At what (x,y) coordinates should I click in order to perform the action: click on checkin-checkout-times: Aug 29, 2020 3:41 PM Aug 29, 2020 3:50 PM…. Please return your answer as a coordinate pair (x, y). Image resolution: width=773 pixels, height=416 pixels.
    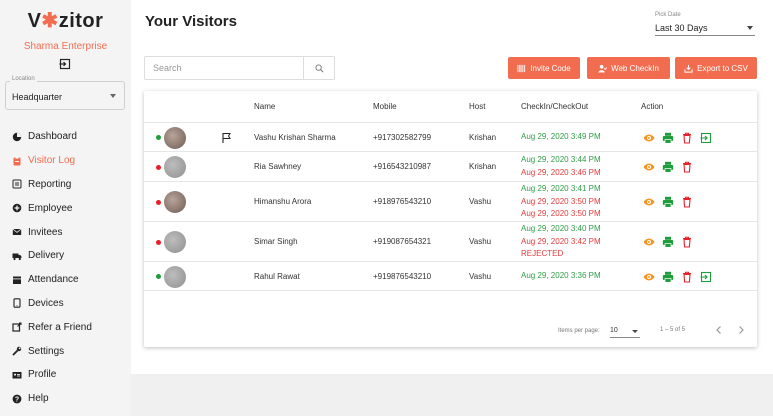
    Looking at the image, I should click on (561, 202).